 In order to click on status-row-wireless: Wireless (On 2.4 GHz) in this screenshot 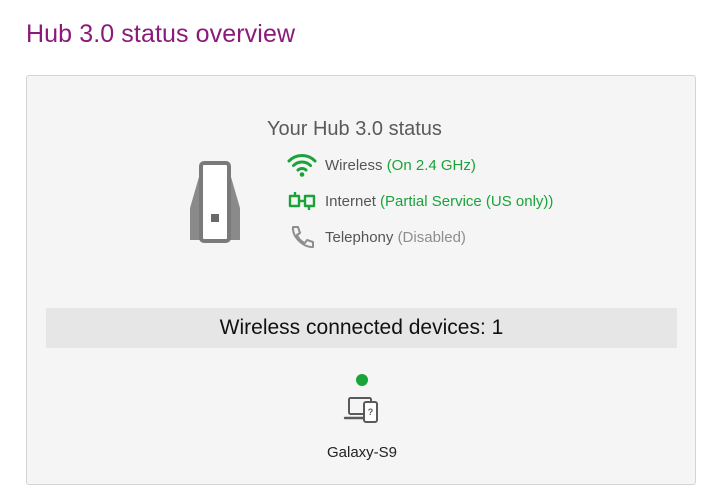, I will do `click(381, 165)`.